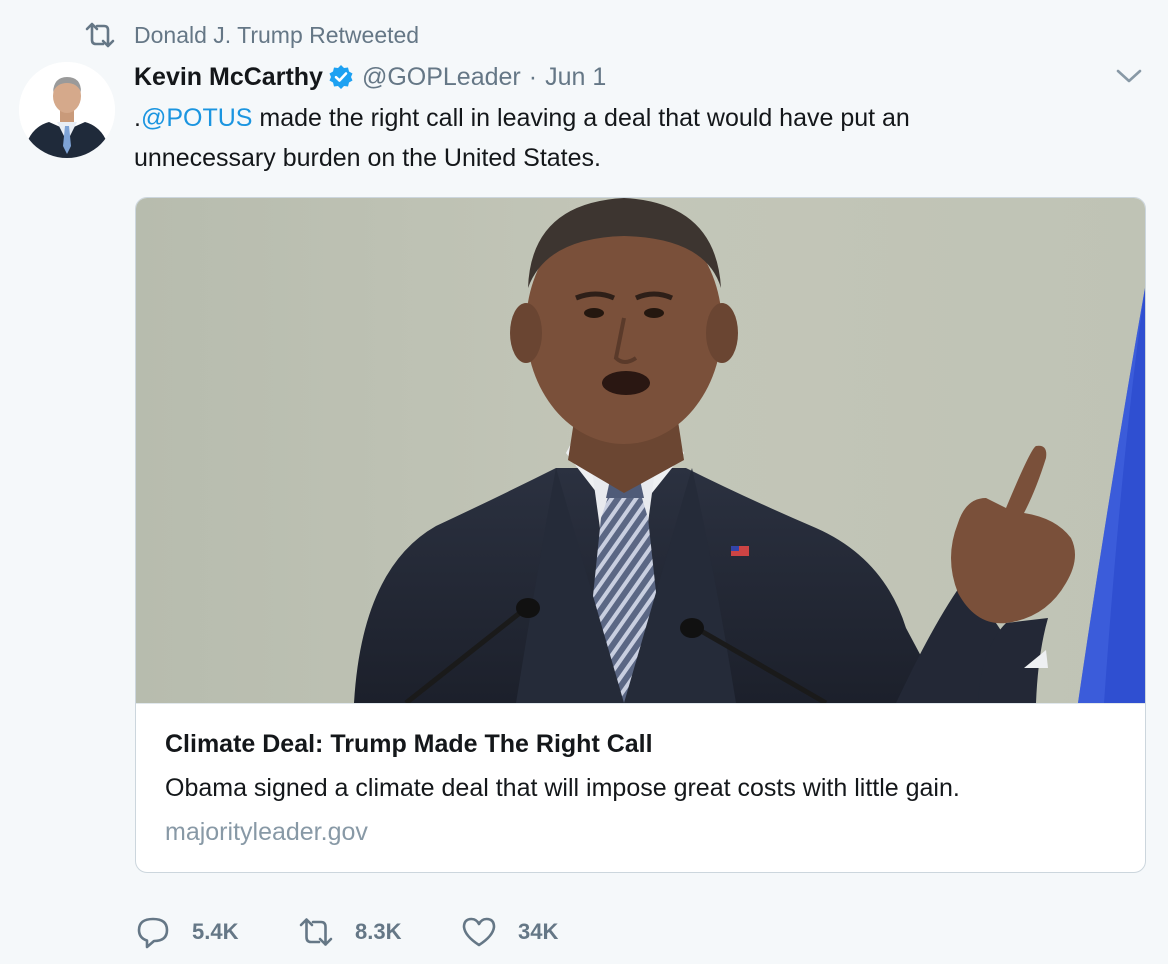 The width and height of the screenshot is (1168, 964). What do you see at coordinates (341, 77) in the screenshot?
I see `verified-badge-icon` at bounding box center [341, 77].